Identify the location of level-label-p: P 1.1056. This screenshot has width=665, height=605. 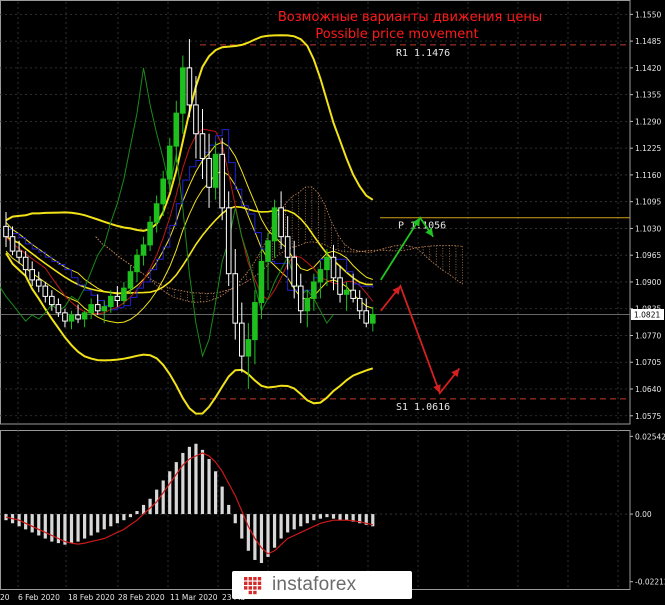
(422, 226).